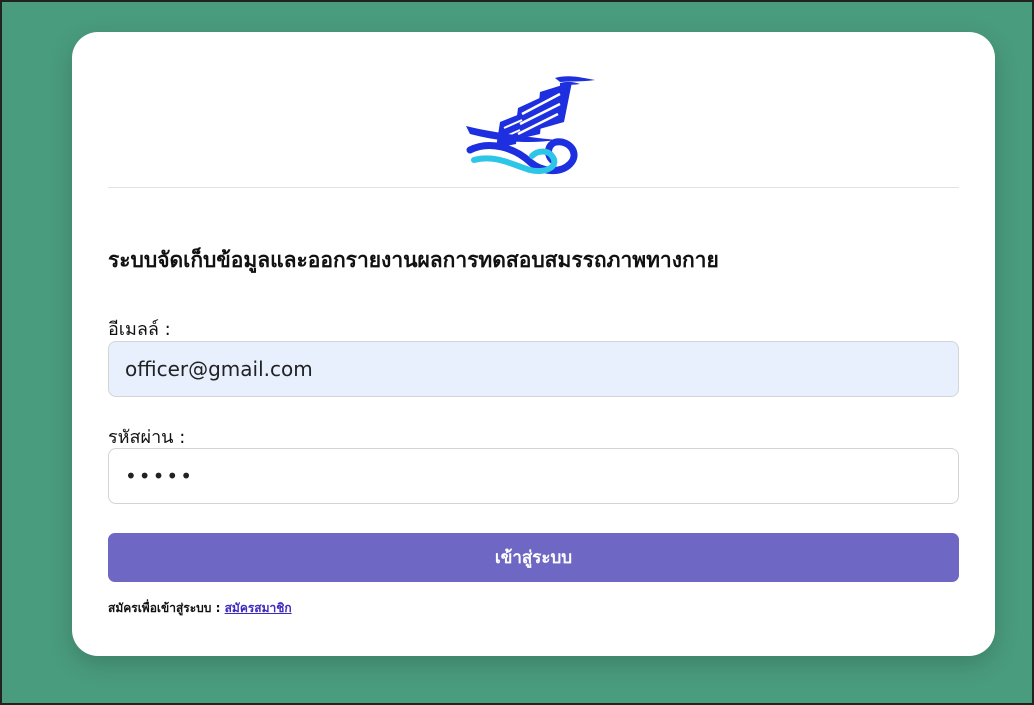 This screenshot has height=705, width=1034. What do you see at coordinates (533, 557) in the screenshot?
I see `login-button: เข้าสู่ระบบ` at bounding box center [533, 557].